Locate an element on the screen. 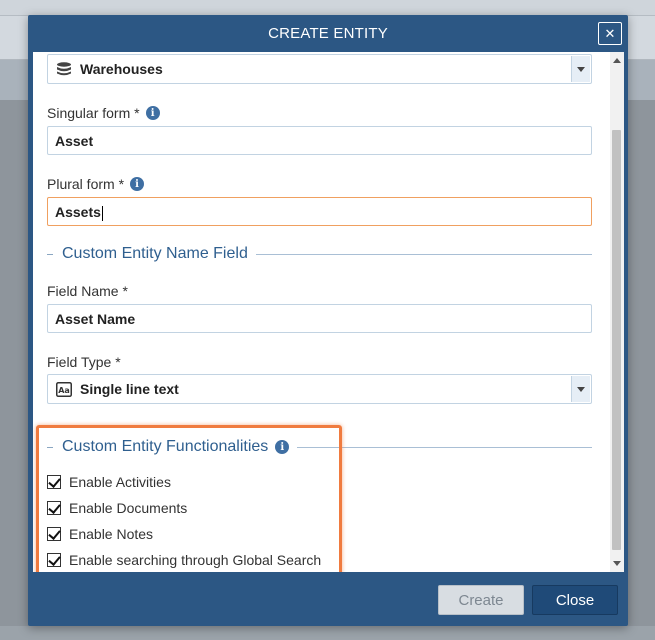  dialog-title: CREATE ENTITY is located at coordinates (328, 33).